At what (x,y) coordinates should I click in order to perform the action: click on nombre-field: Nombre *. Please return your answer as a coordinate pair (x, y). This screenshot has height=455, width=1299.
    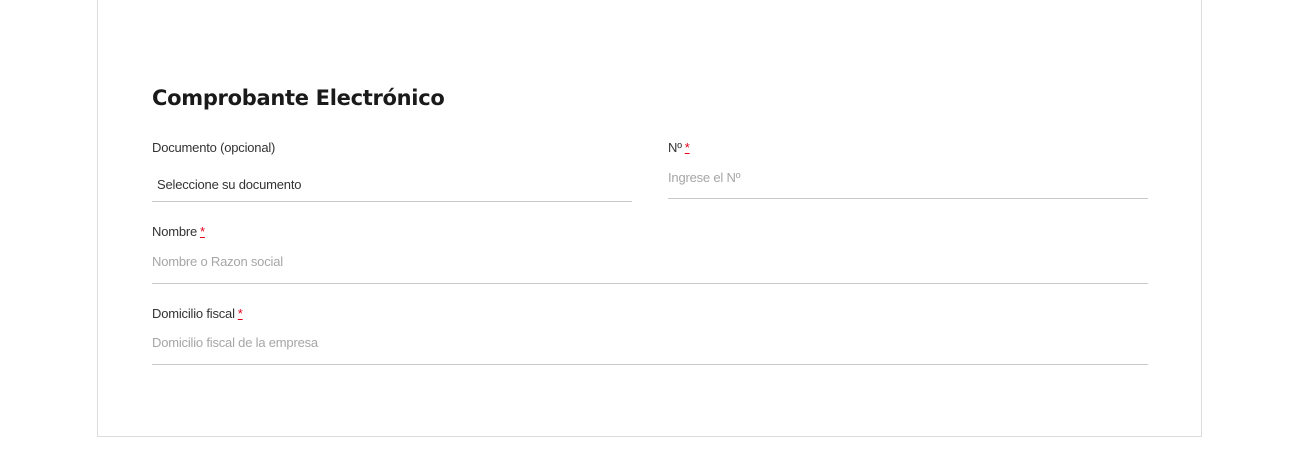
    Looking at the image, I should click on (650, 254).